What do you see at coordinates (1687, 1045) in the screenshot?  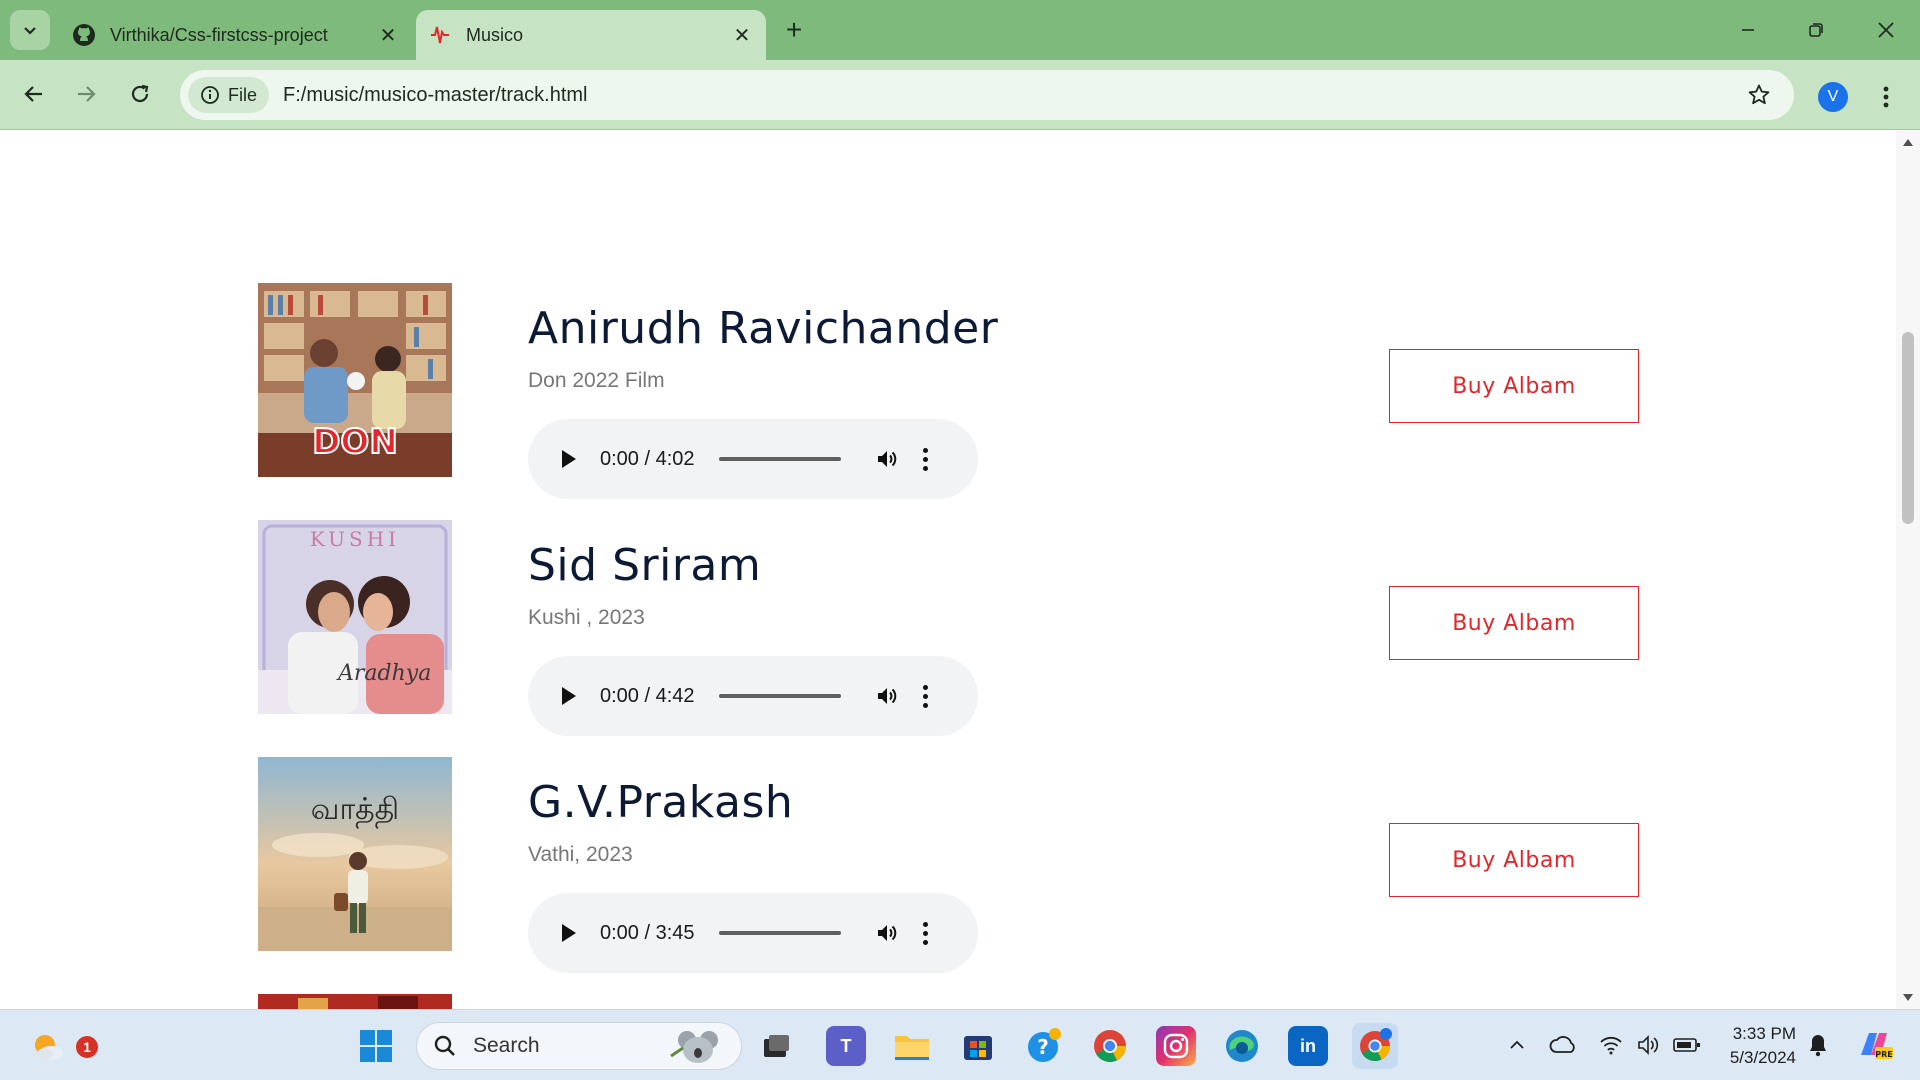 I see `battery-icon` at bounding box center [1687, 1045].